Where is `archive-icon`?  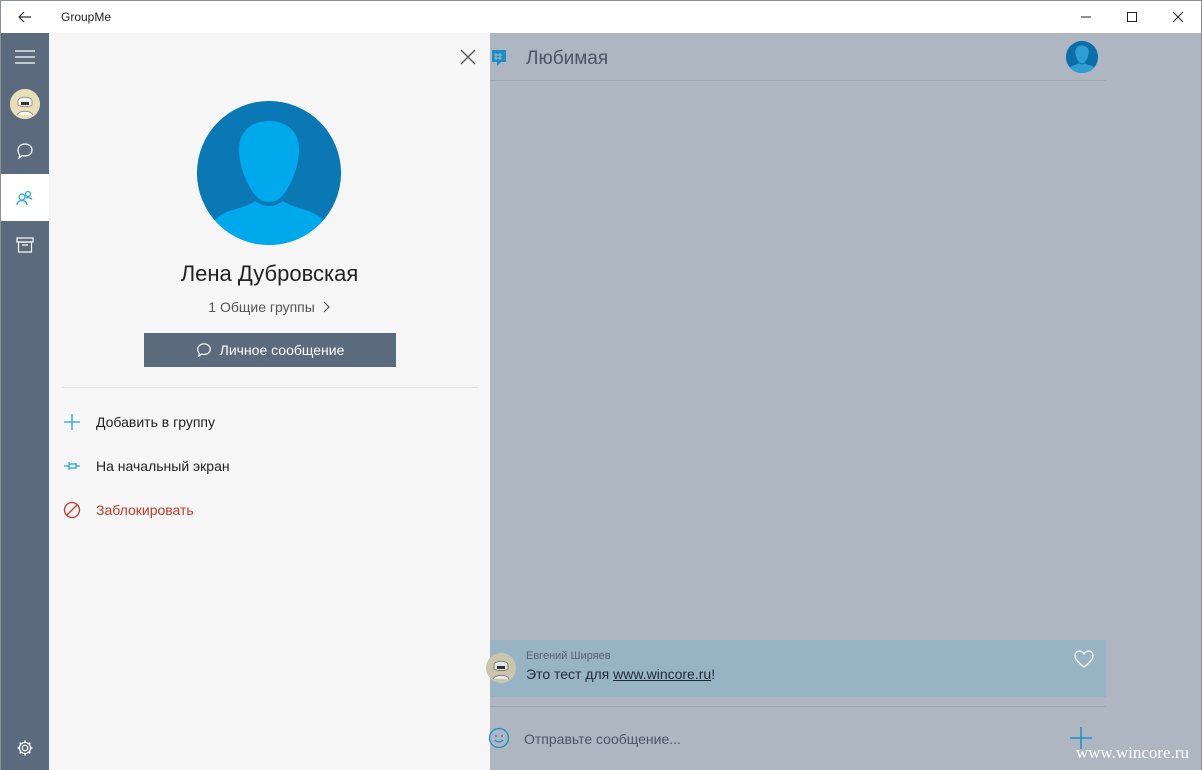
archive-icon is located at coordinates (25, 244).